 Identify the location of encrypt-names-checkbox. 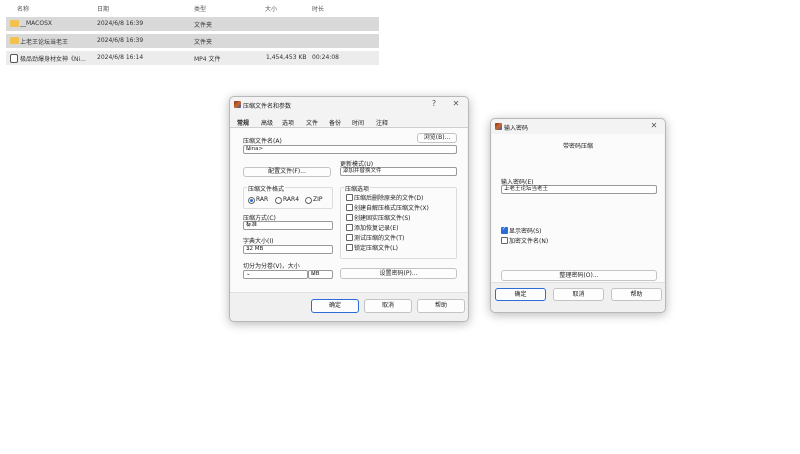
(504, 240).